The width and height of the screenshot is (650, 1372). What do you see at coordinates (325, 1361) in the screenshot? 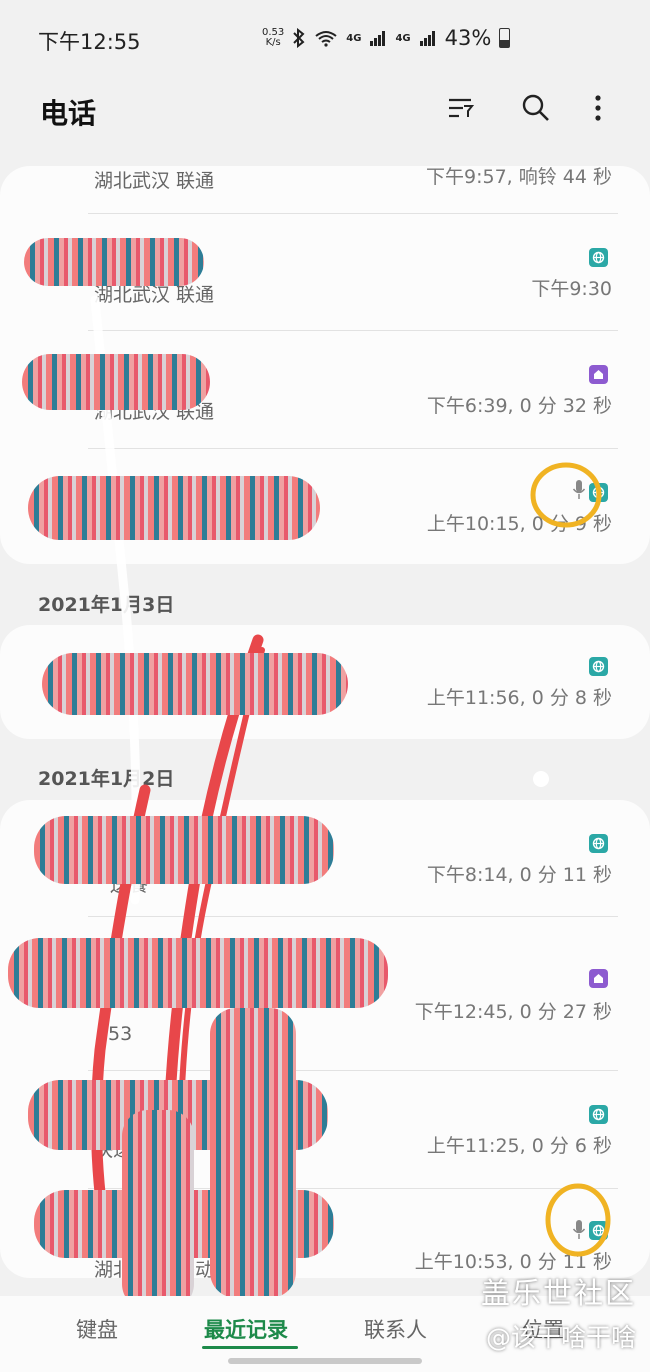
I see `home-indicator` at bounding box center [325, 1361].